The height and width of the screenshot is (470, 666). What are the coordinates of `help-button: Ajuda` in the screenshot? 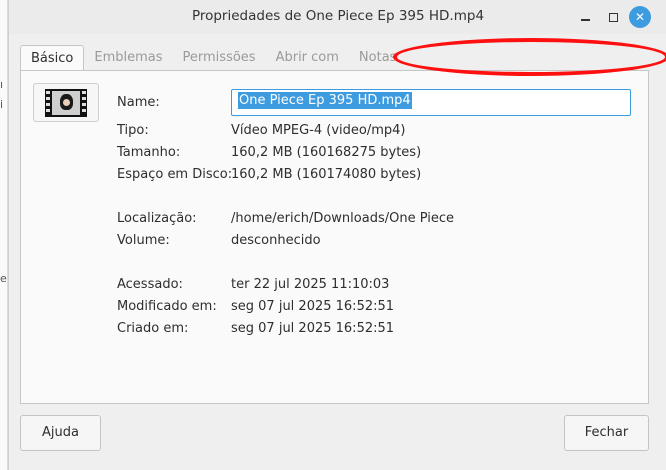 It's located at (60, 433).